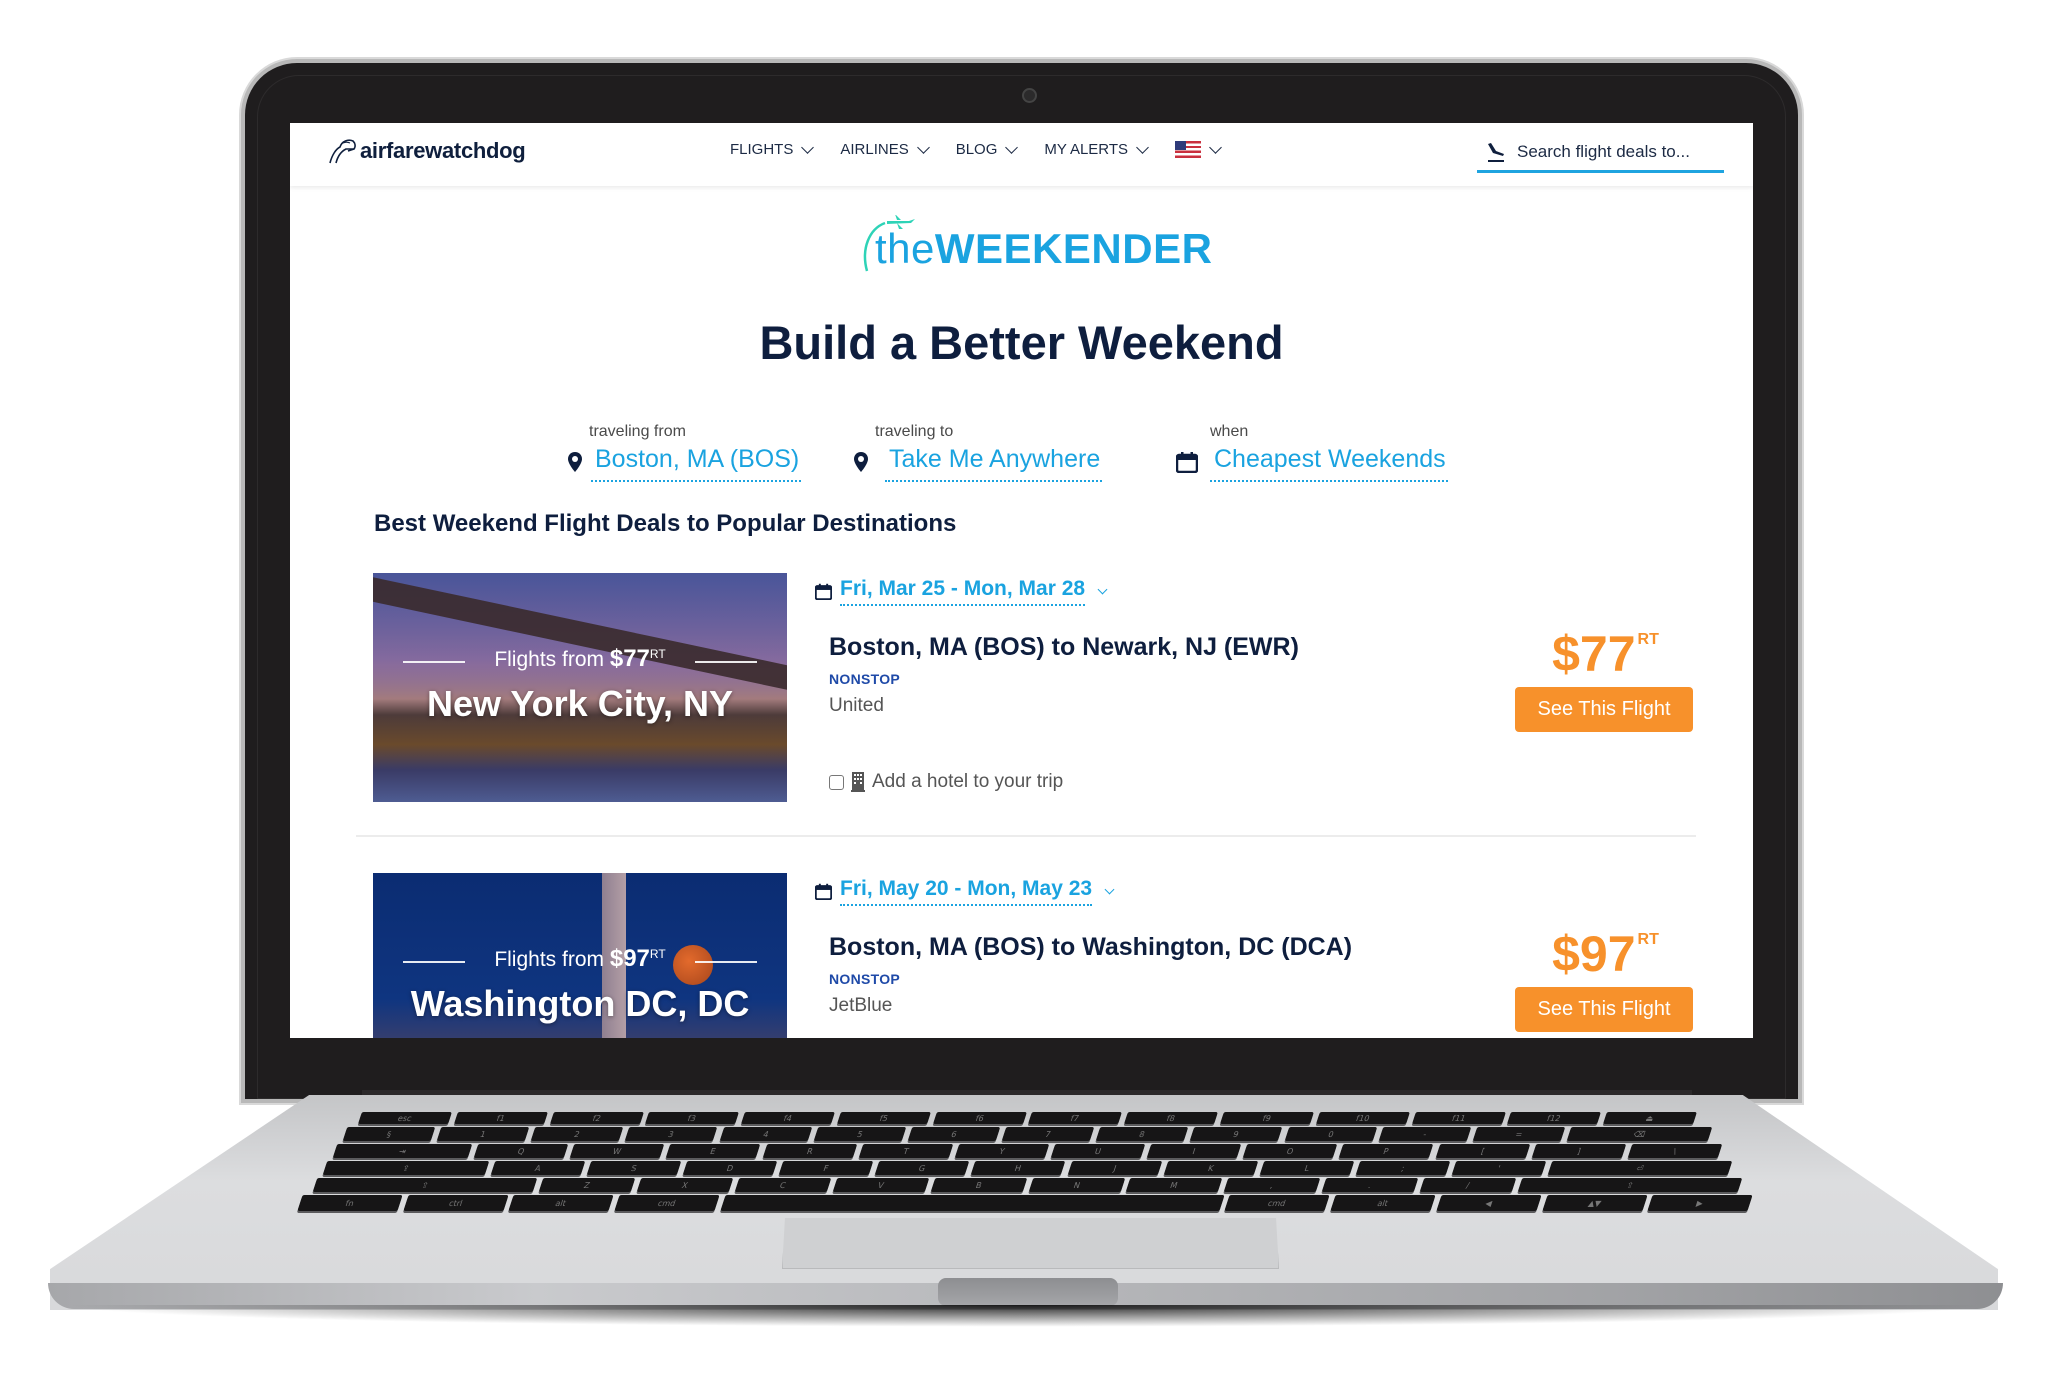 Image resolution: width=2048 pixels, height=1385 pixels. I want to click on flights-from: Flights from $77RT, so click(580, 659).